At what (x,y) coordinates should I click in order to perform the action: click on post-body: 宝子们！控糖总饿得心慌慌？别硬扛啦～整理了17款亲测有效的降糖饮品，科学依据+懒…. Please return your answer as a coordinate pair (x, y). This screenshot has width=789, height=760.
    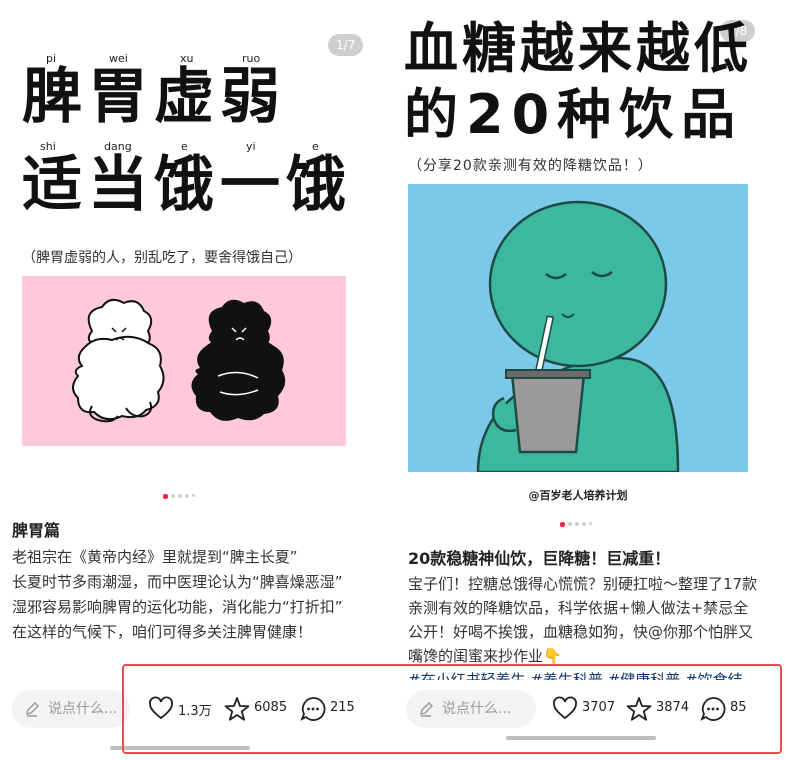
    Looking at the image, I should click on (583, 632).